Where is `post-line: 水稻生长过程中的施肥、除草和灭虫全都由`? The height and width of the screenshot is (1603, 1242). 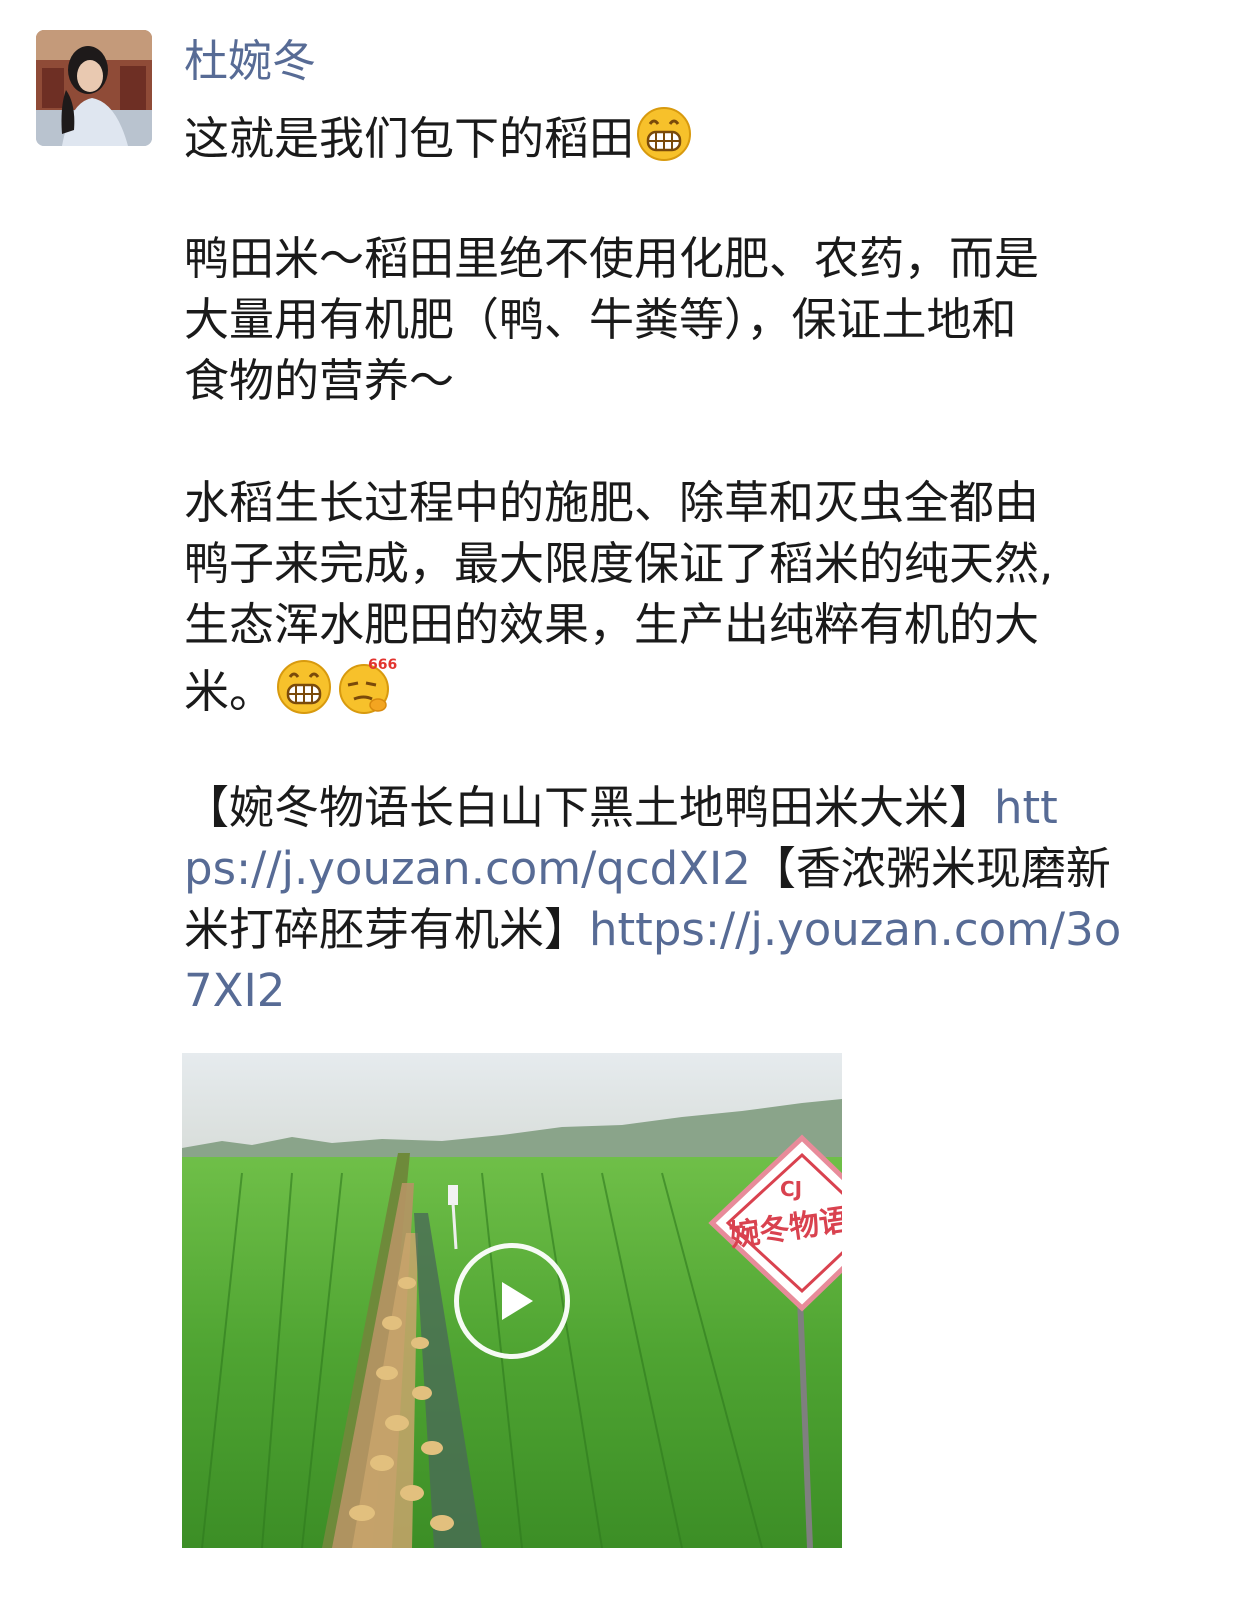
post-line: 水稻生长过程中的施肥、除草和灭虫全都由 is located at coordinates (612, 502).